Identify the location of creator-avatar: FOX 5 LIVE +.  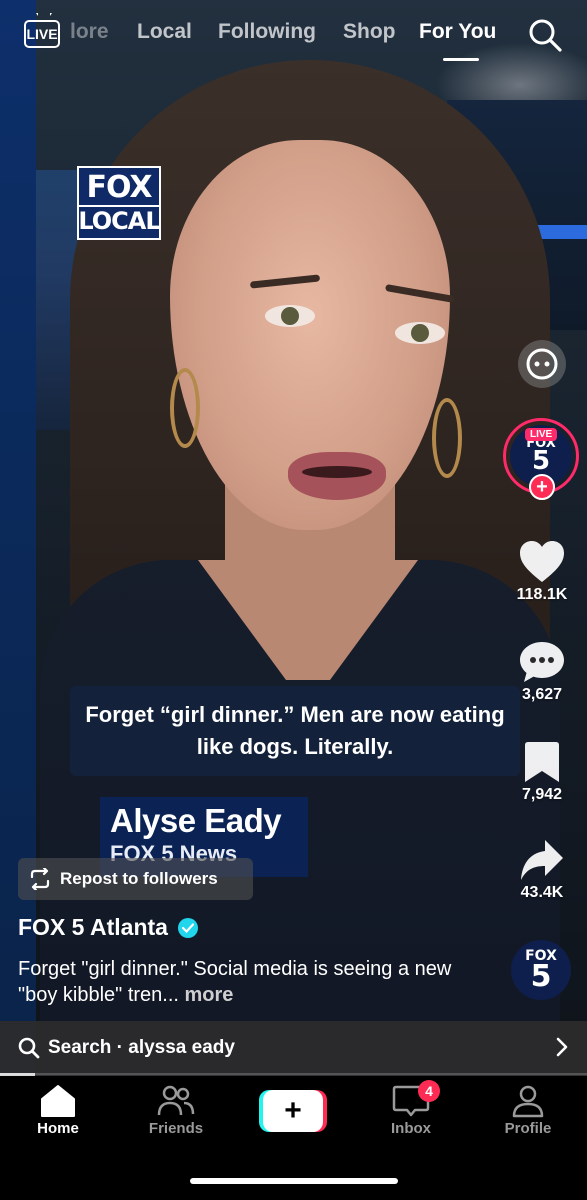
(541, 460).